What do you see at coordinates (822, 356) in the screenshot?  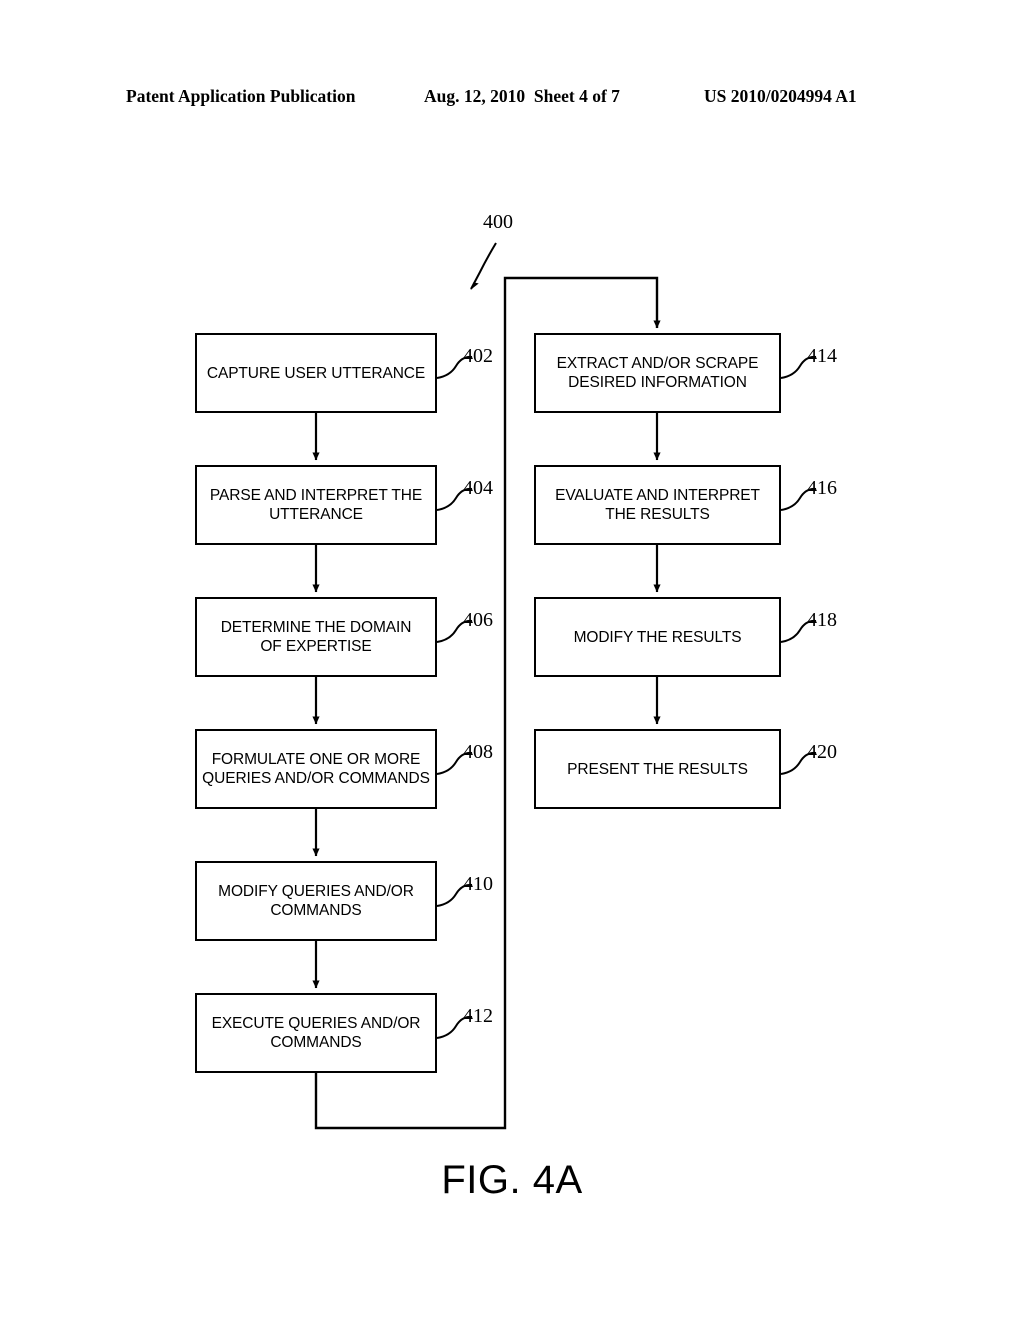 I see `ref-numeral-414: 414` at bounding box center [822, 356].